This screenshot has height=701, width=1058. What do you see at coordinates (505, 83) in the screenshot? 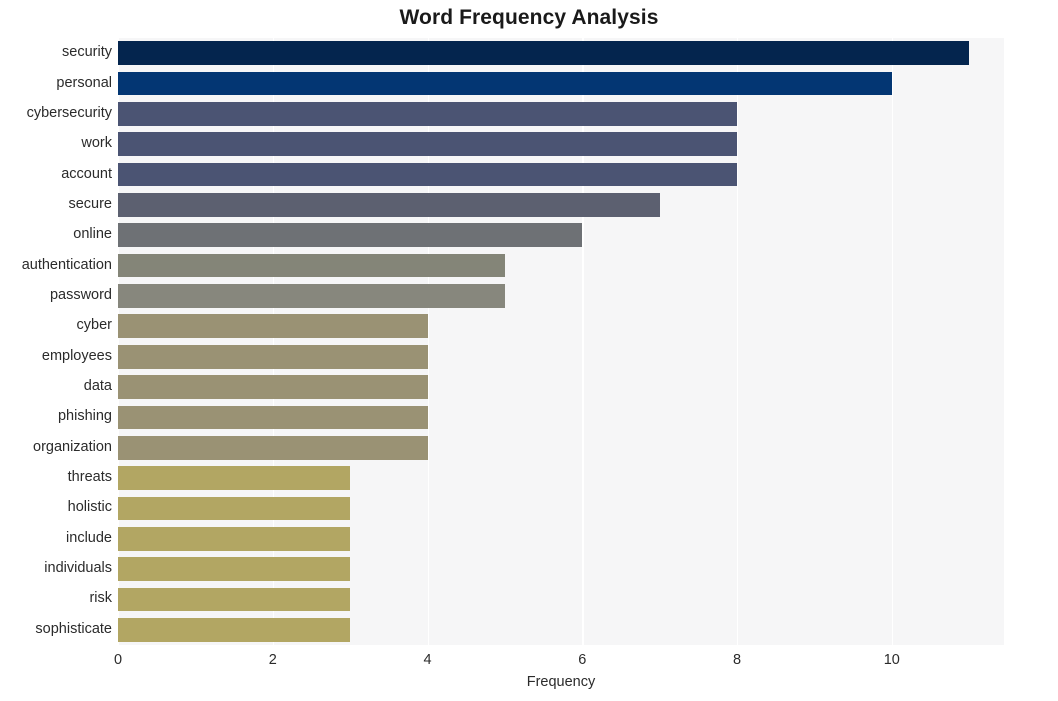
I see `bar-personal` at bounding box center [505, 83].